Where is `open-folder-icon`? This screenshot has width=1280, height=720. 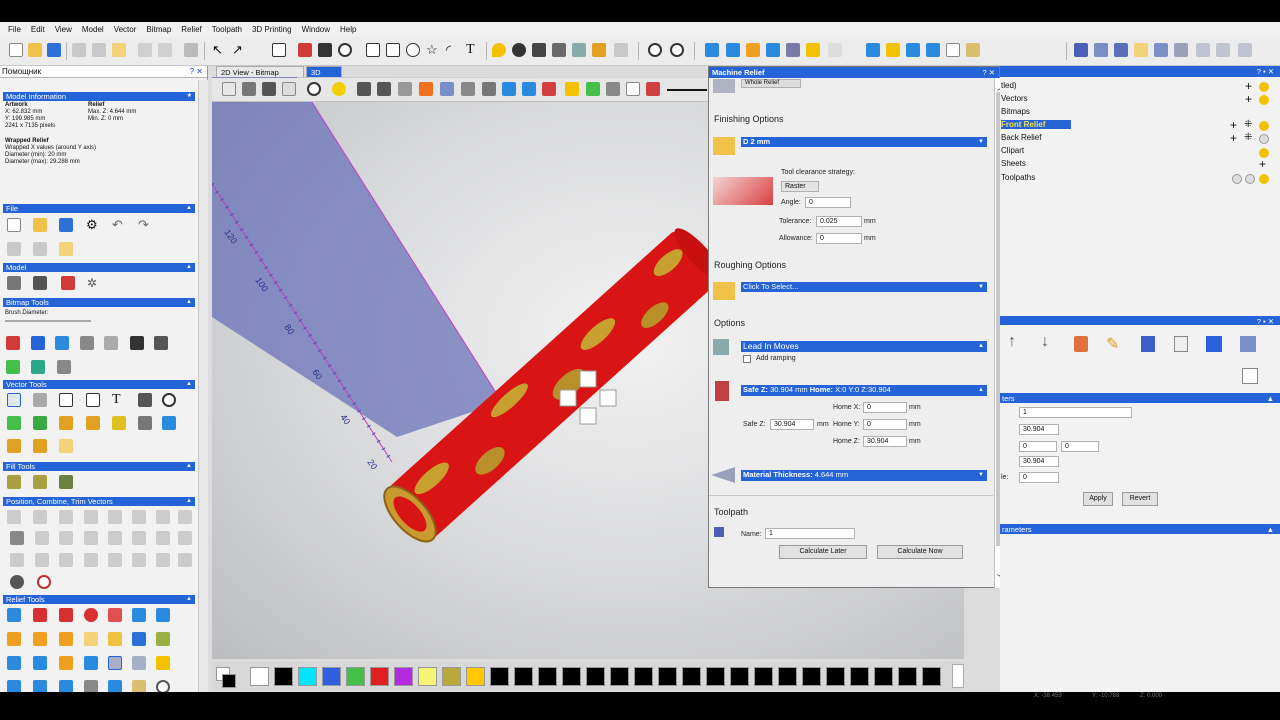
open-folder-icon is located at coordinates (40, 225).